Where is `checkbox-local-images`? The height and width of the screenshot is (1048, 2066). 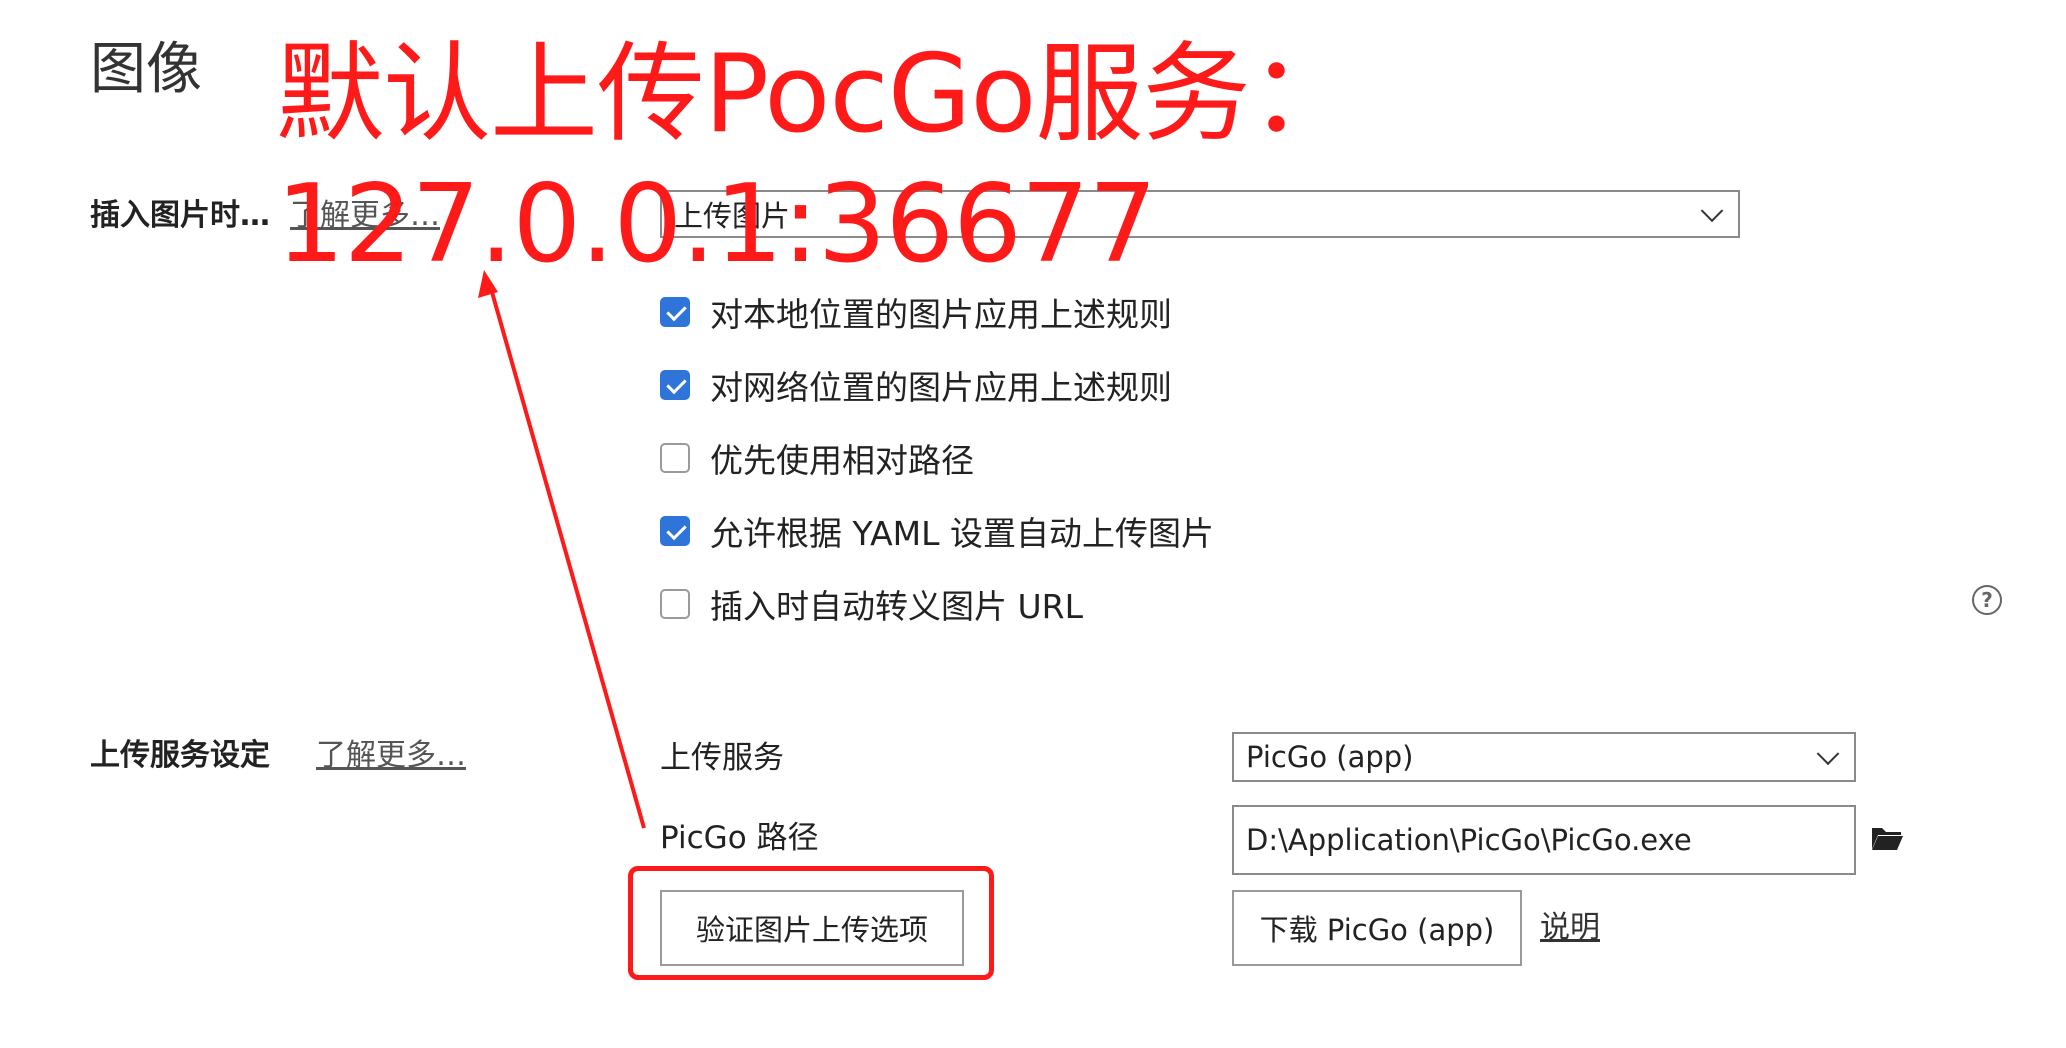
checkbox-local-images is located at coordinates (675, 312).